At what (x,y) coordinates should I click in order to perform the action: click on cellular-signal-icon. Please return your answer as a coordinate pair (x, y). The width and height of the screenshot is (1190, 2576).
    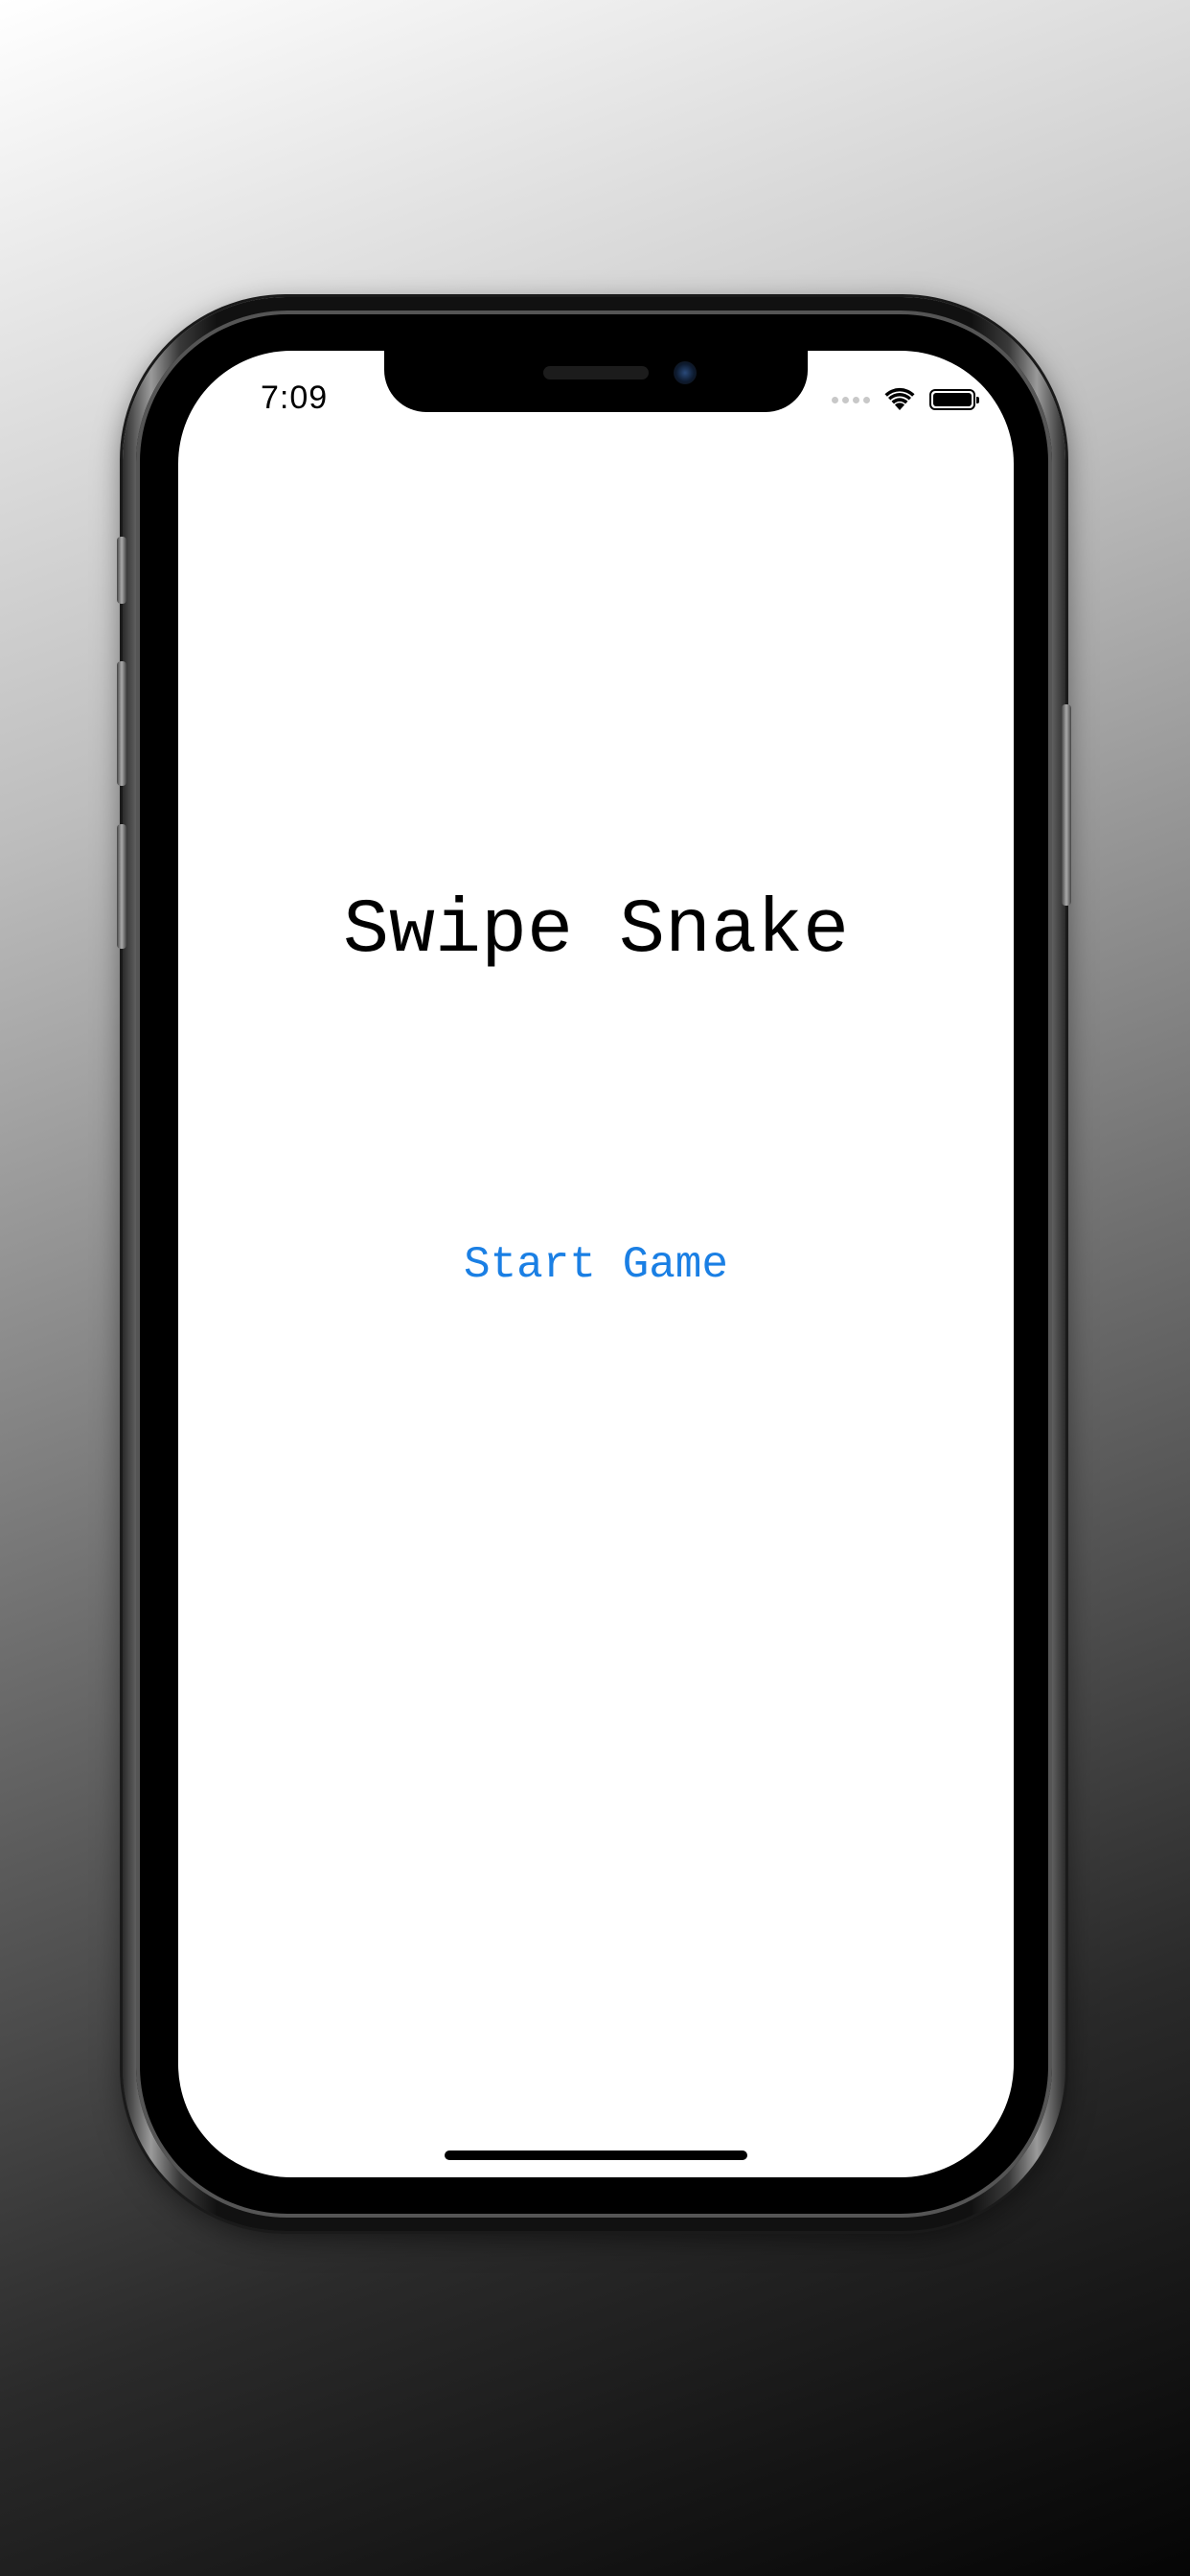
    Looking at the image, I should click on (851, 399).